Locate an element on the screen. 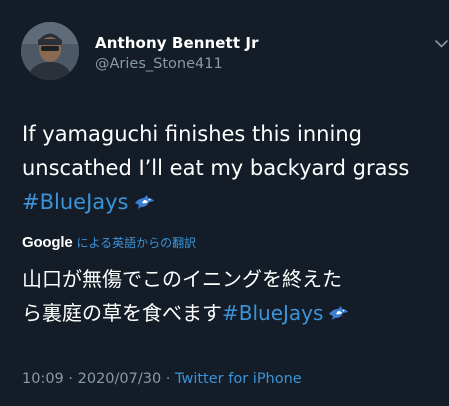  translation-label: による英語からの翻訳 is located at coordinates (136, 243).